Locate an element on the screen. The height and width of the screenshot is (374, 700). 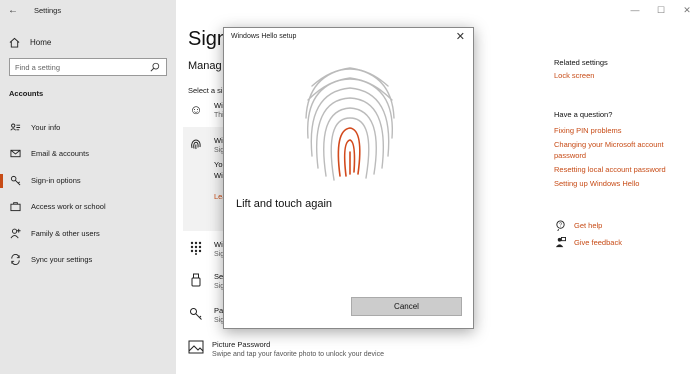
page-subtitle: Manag is located at coordinates (205, 66).